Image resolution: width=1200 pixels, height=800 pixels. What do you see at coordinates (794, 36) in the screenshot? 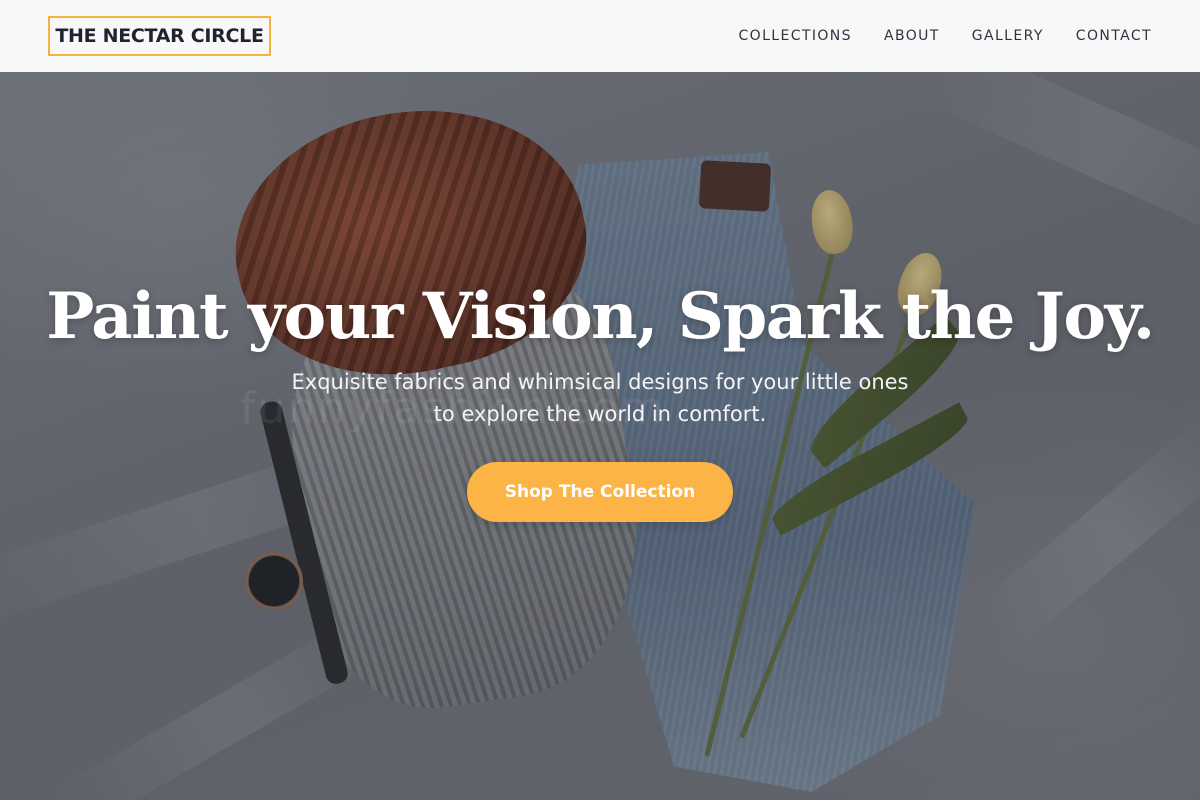
I see `nav-link-collections: COLLECTIONS` at bounding box center [794, 36].